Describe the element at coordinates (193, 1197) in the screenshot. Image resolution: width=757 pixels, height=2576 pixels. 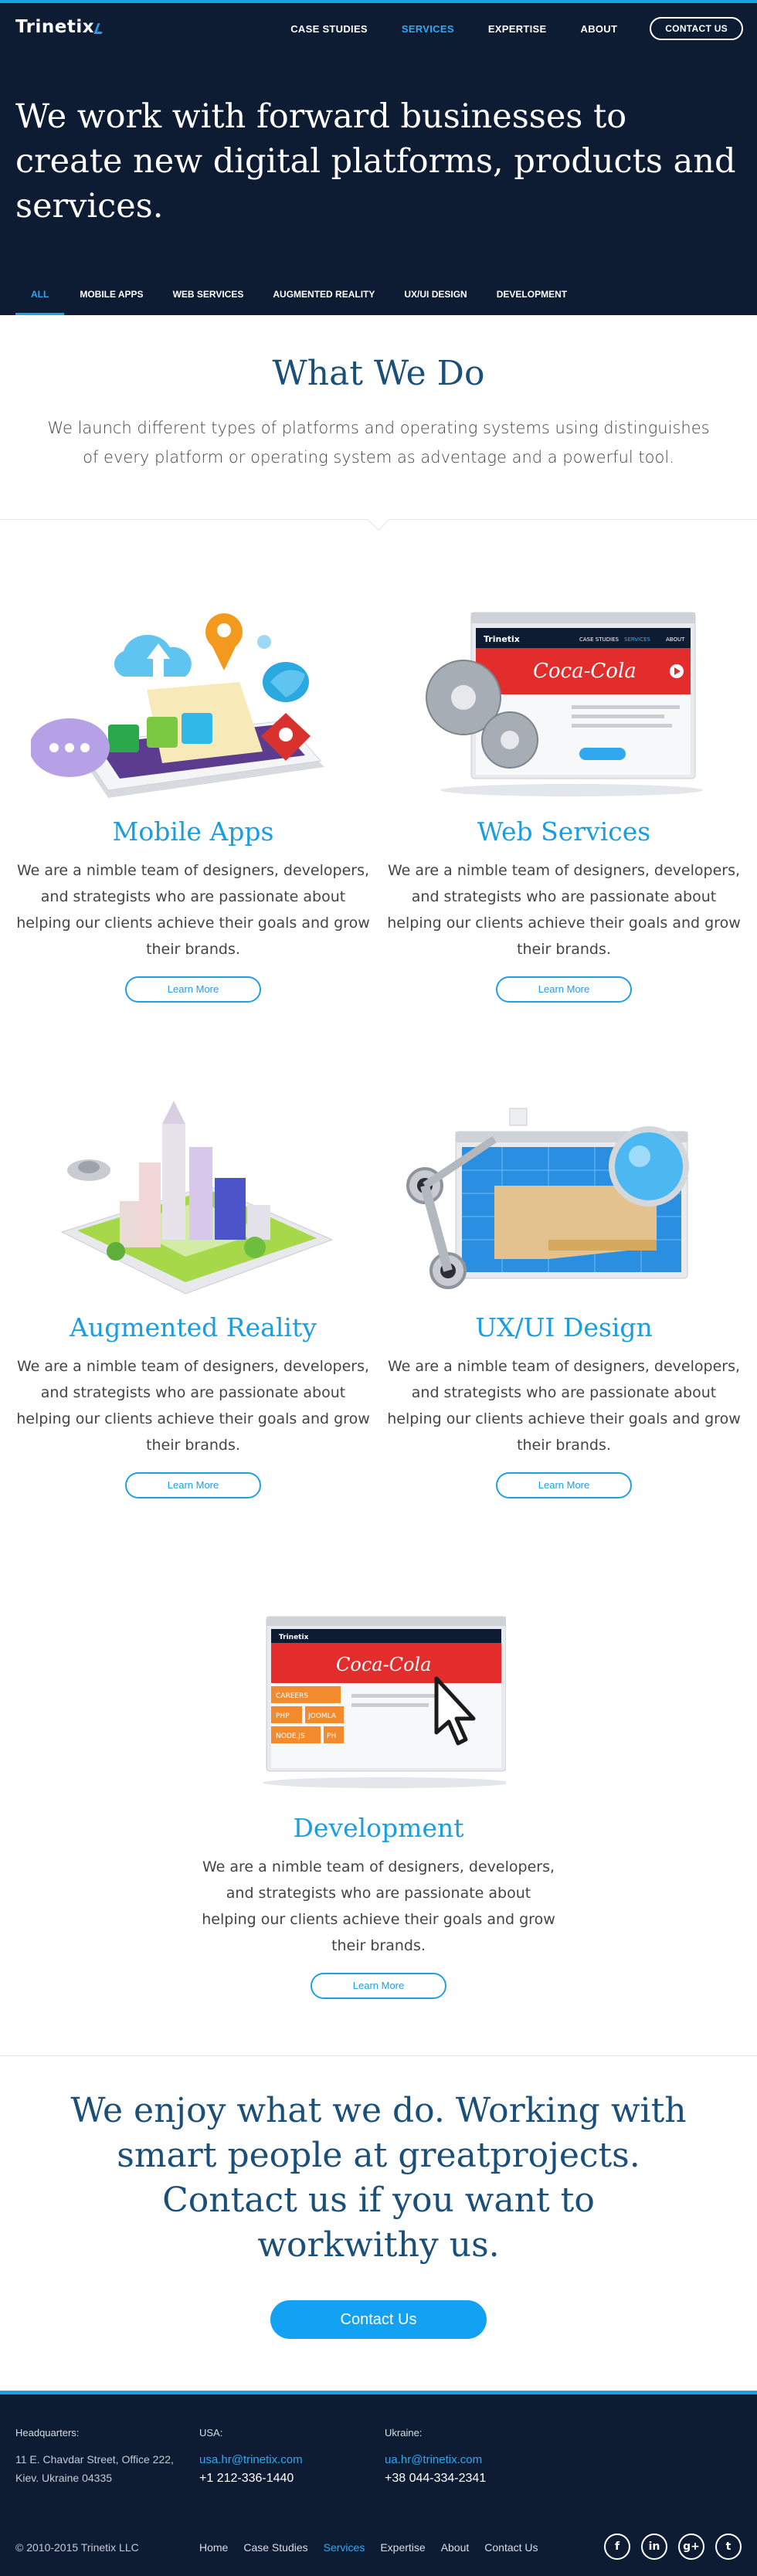
I see `augmented-reality-illustration` at that location.